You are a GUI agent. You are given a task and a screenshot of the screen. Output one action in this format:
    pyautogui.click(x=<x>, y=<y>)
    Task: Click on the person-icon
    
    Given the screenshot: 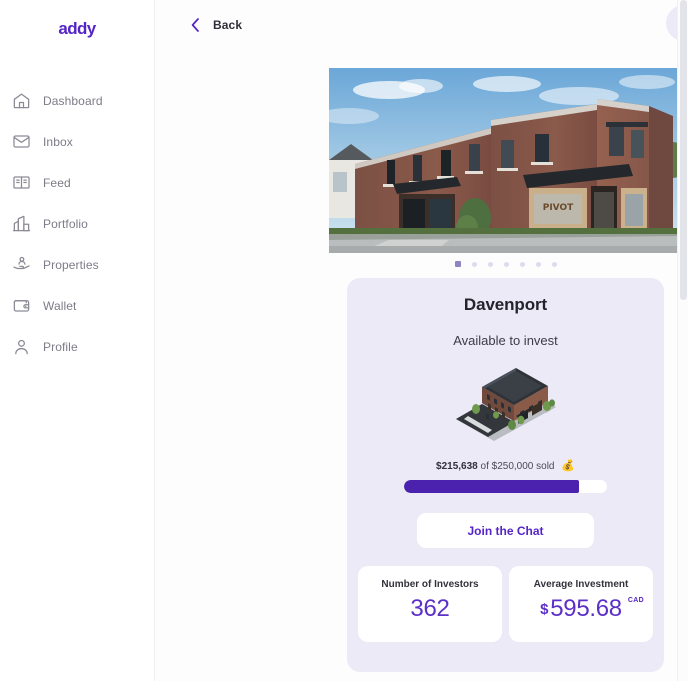 What is the action you would take?
    pyautogui.click(x=21, y=346)
    